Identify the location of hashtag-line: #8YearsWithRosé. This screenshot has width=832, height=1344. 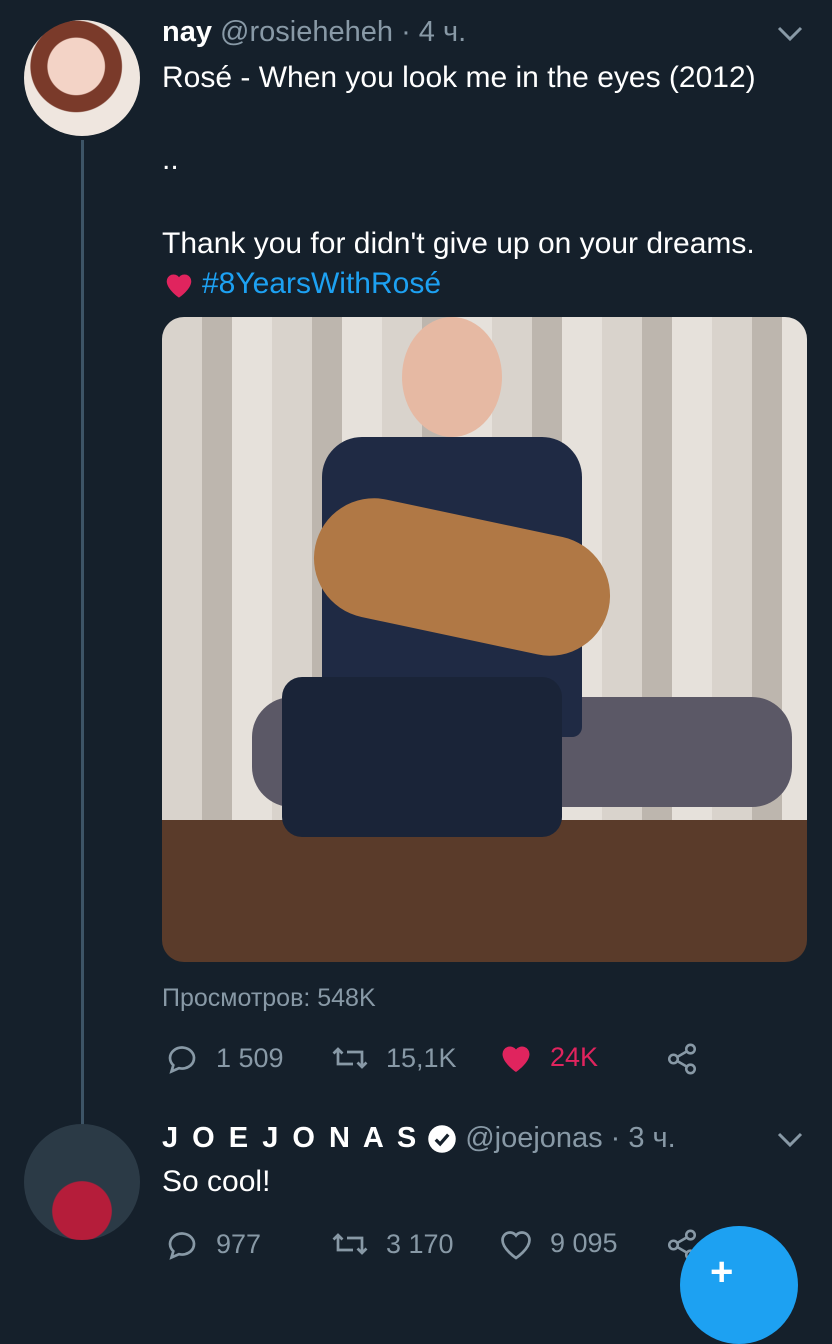
(301, 284).